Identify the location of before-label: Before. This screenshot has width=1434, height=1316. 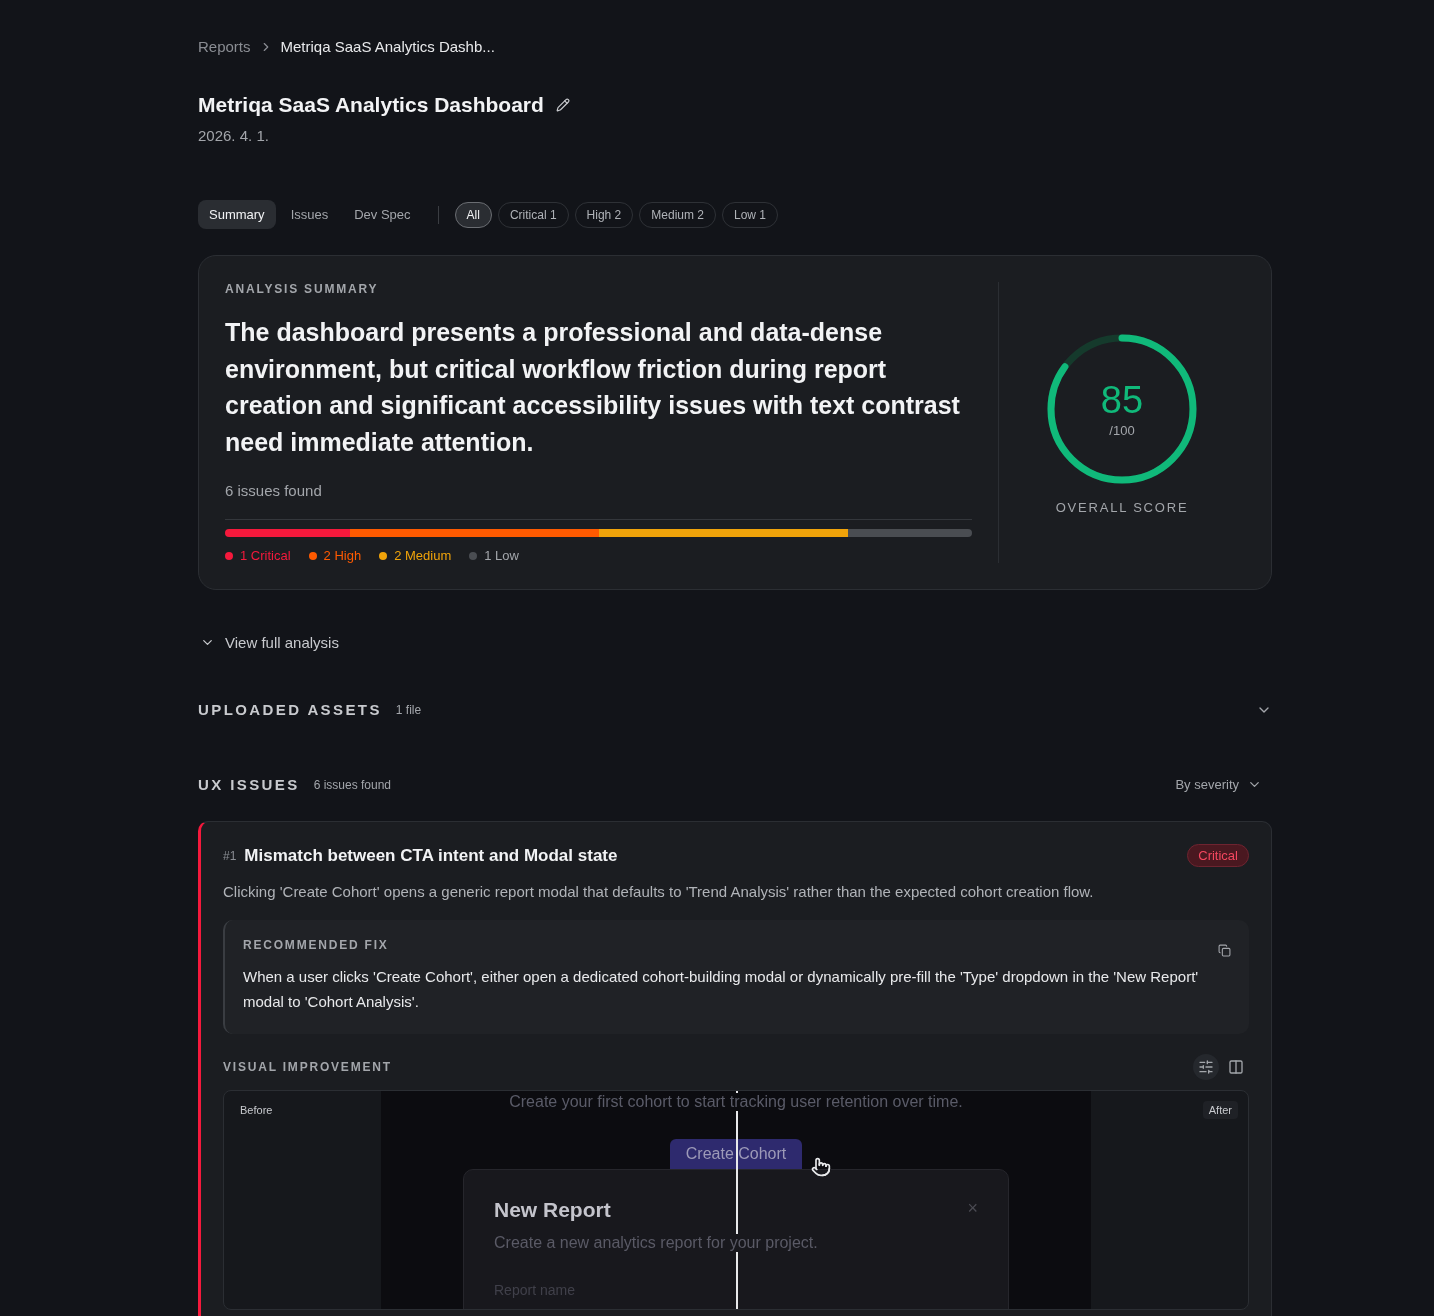
(256, 1110).